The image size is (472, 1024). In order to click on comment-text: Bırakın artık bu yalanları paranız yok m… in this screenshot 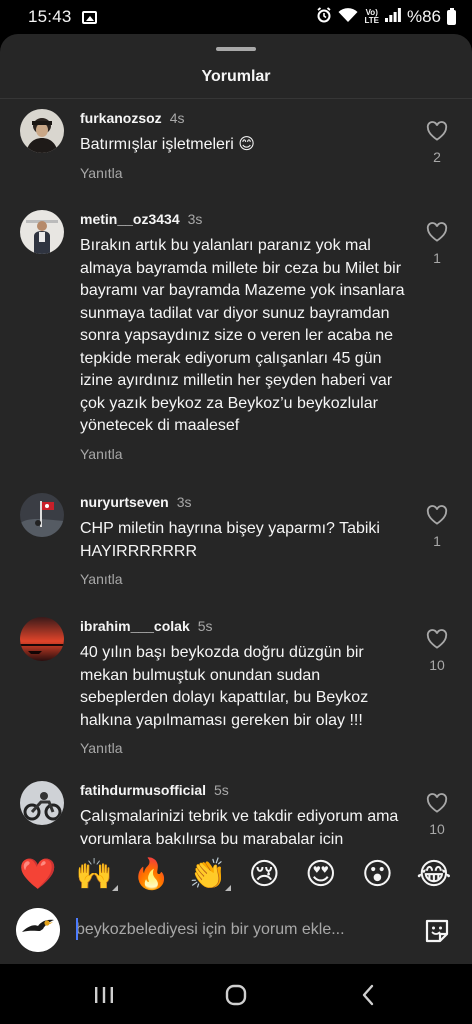, I will do `click(242, 335)`.